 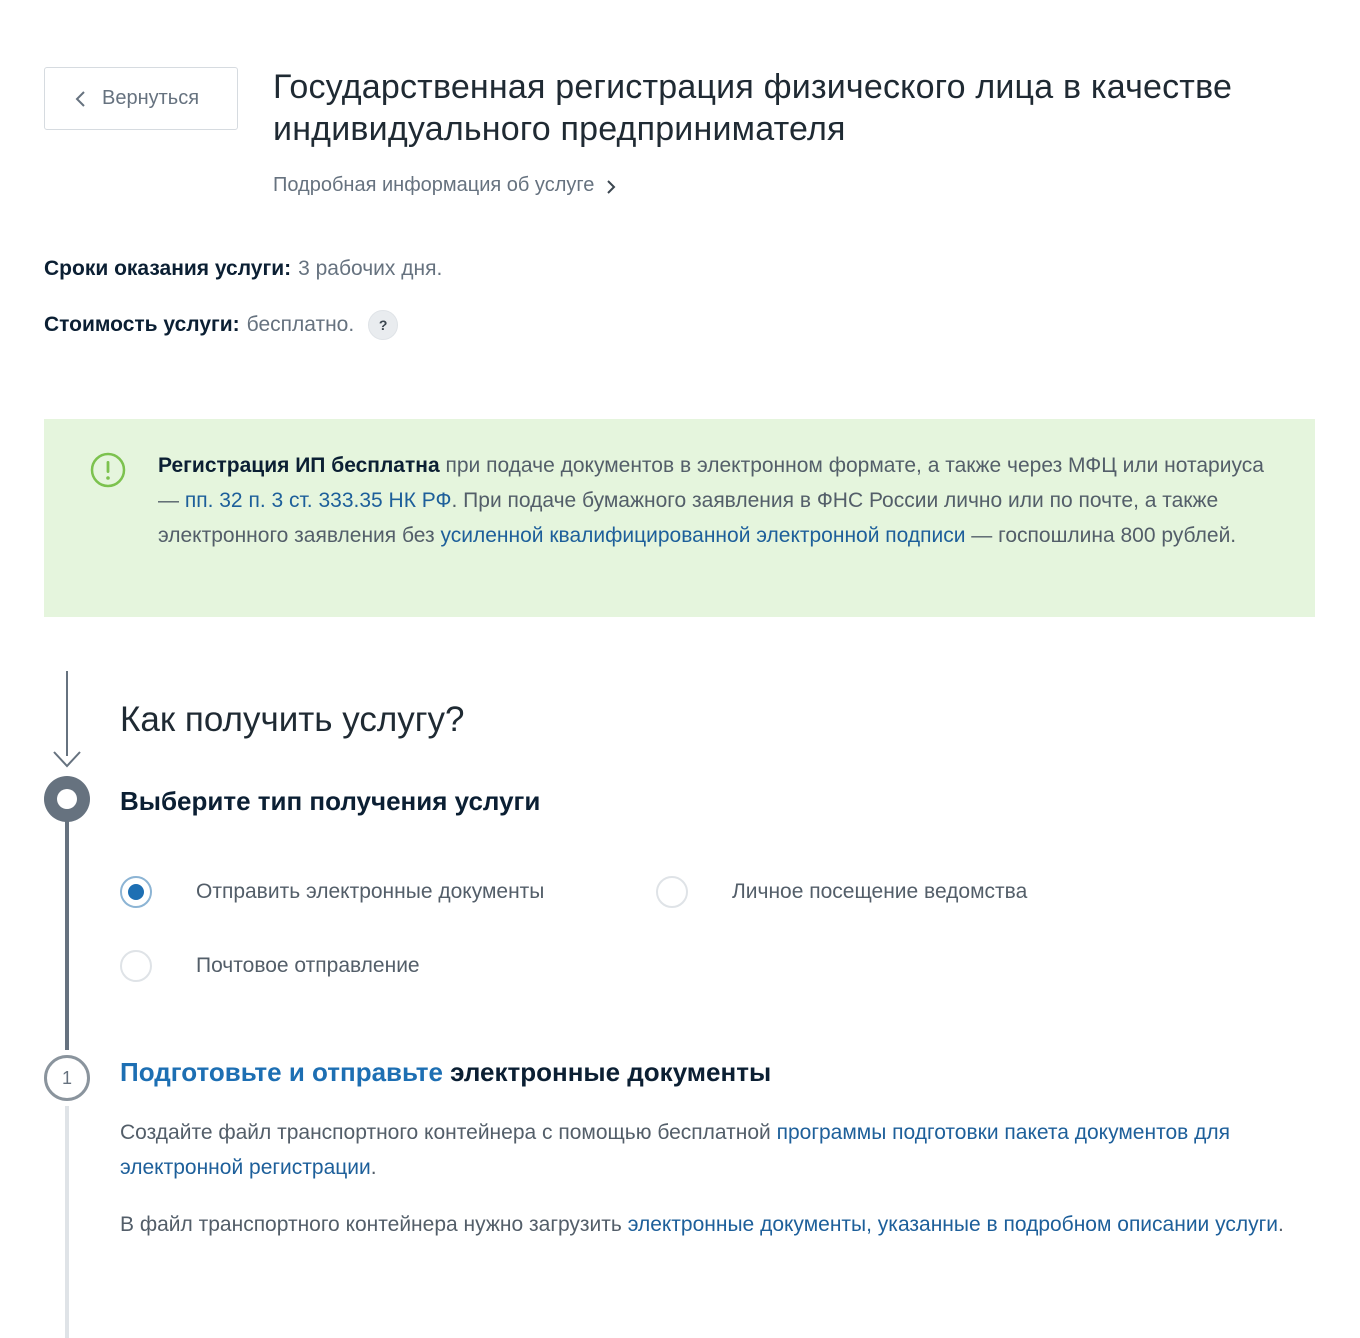 I want to click on radio-personal-visit: Личное посещение ведомства, so click(x=841, y=892).